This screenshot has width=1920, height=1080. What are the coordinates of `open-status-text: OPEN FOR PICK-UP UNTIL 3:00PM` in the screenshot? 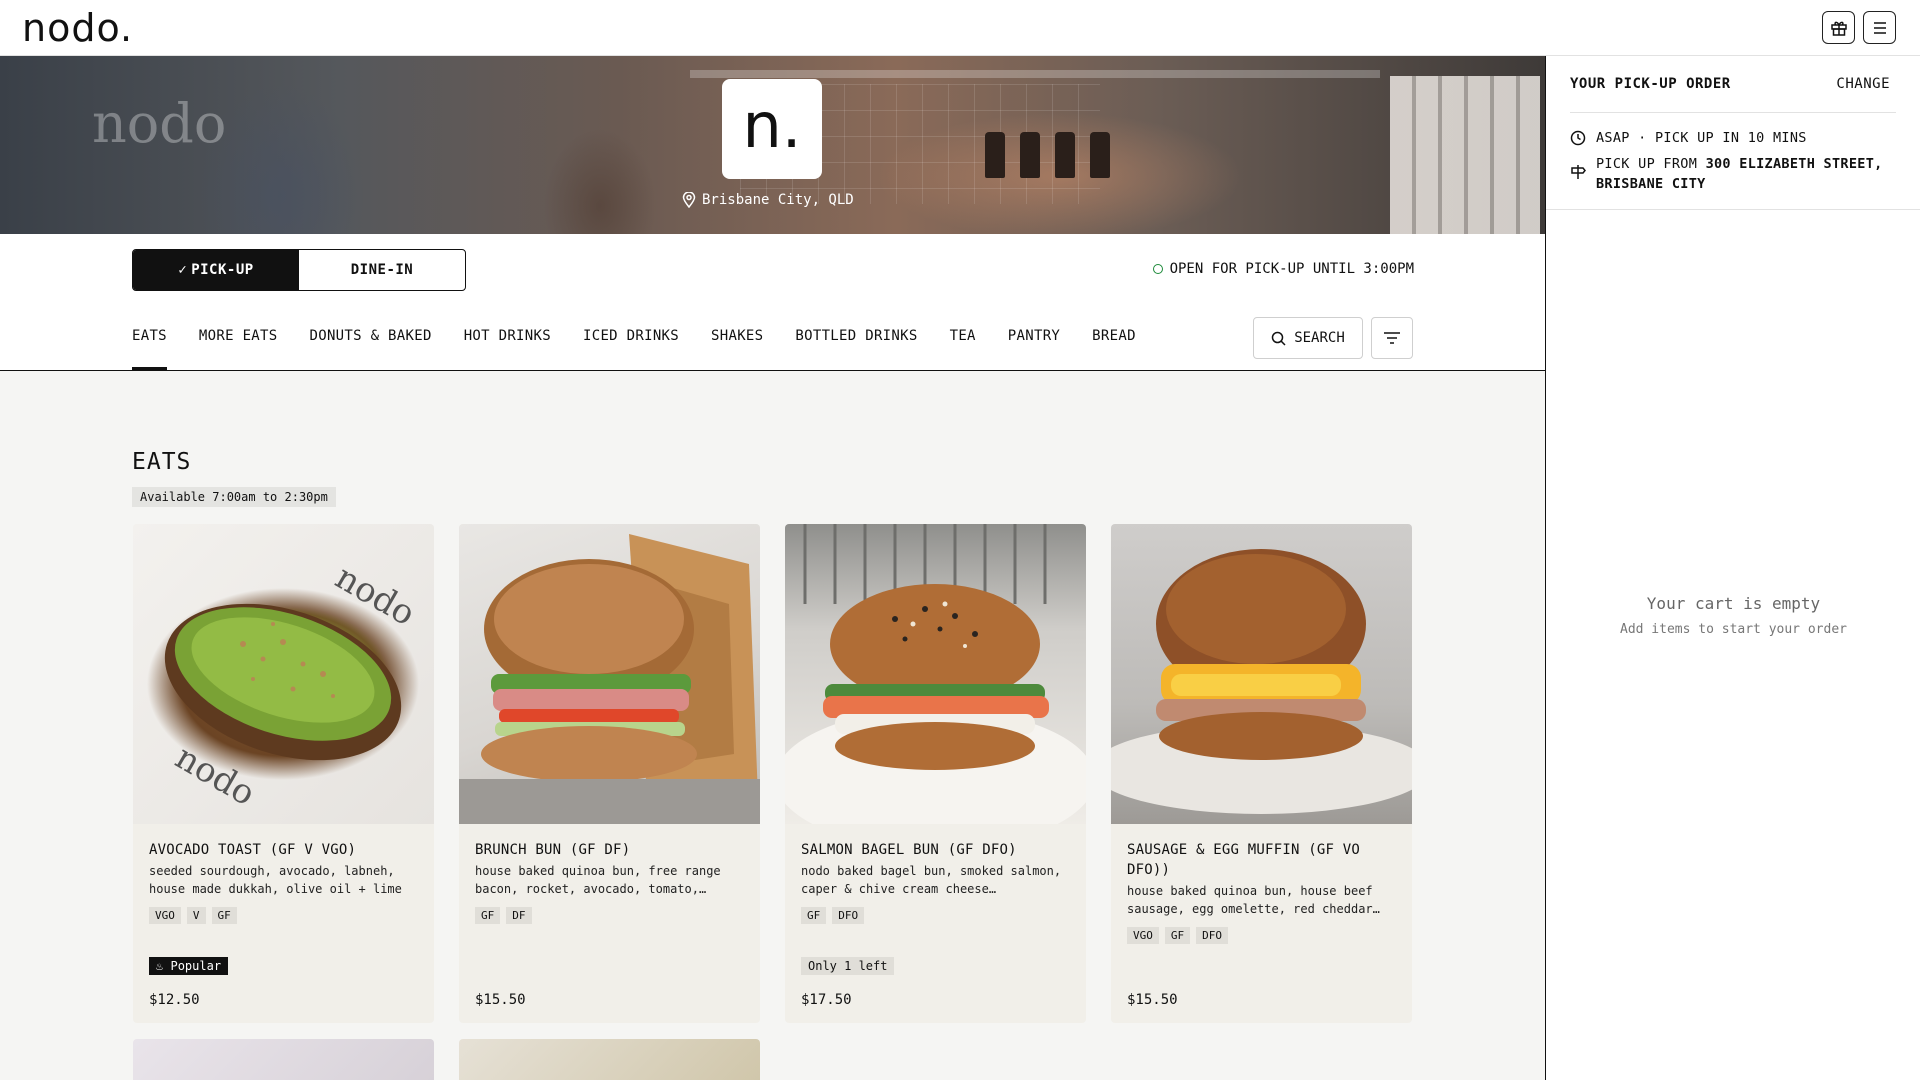 It's located at (1291, 269).